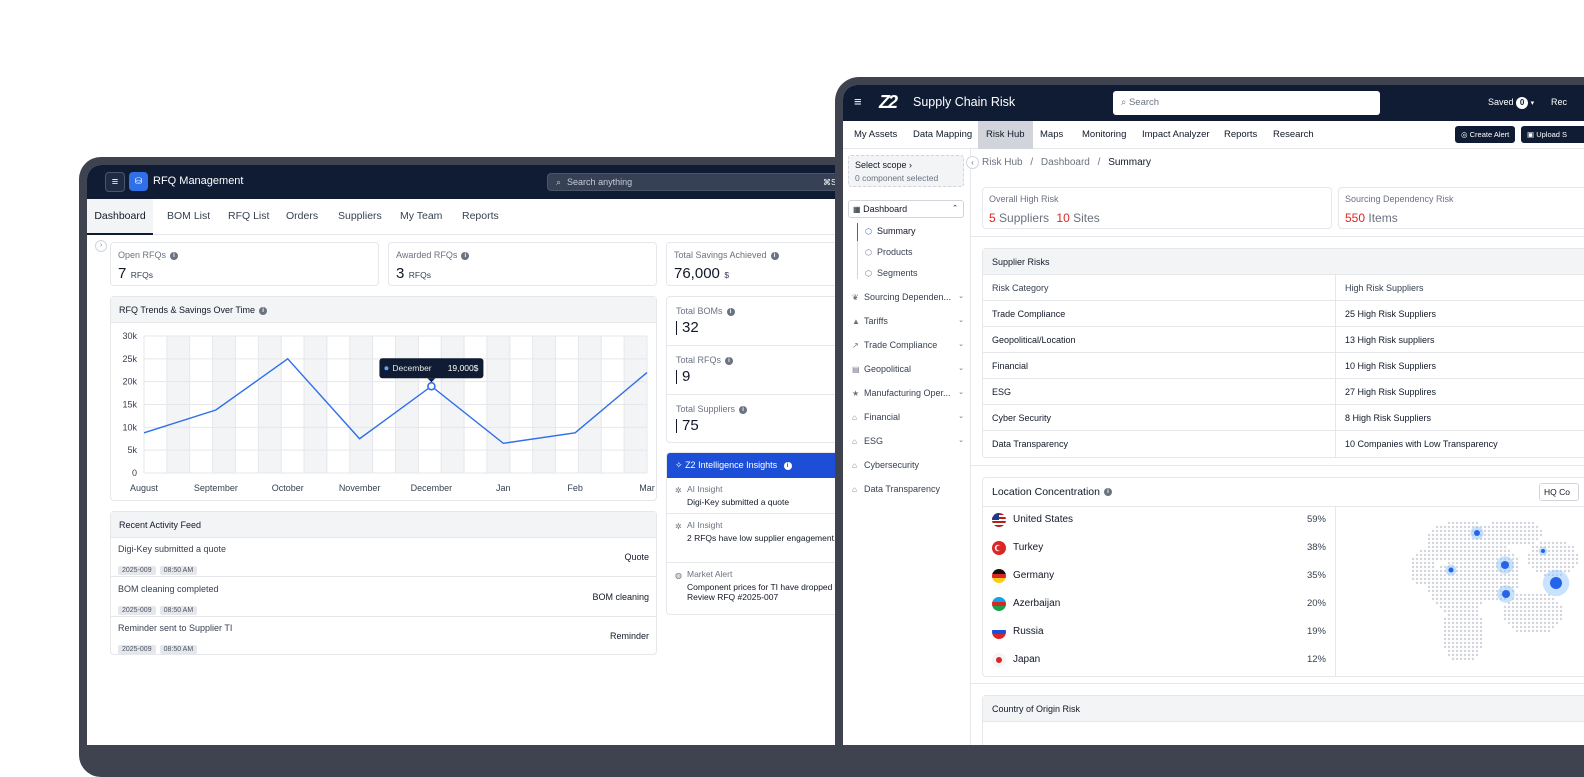 This screenshot has width=1584, height=777. I want to click on table-row: Trade Compliance 25 High Risk Suppliers, so click(1283, 314).